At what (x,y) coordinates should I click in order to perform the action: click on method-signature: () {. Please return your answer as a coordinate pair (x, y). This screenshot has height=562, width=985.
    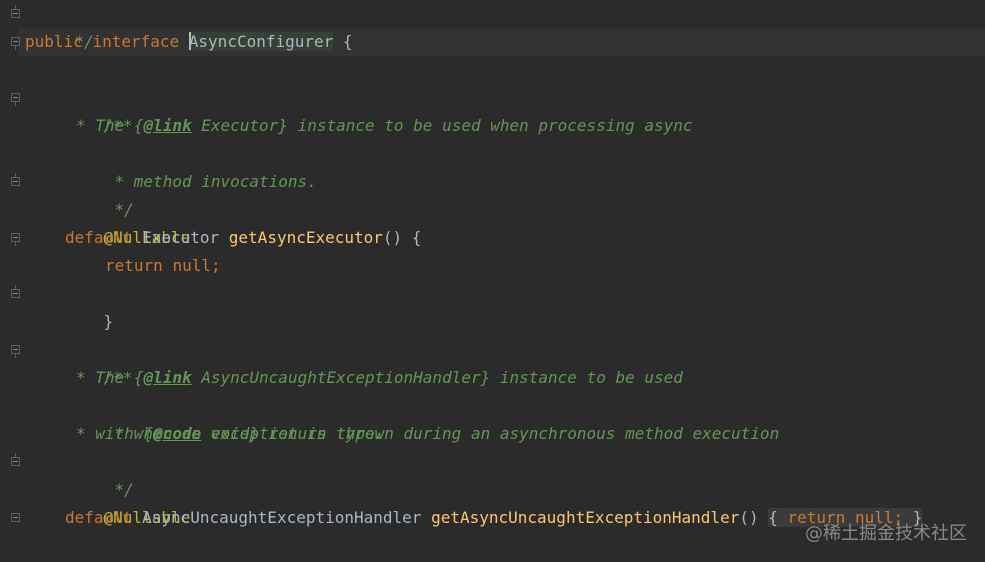
    Looking at the image, I should click on (402, 237).